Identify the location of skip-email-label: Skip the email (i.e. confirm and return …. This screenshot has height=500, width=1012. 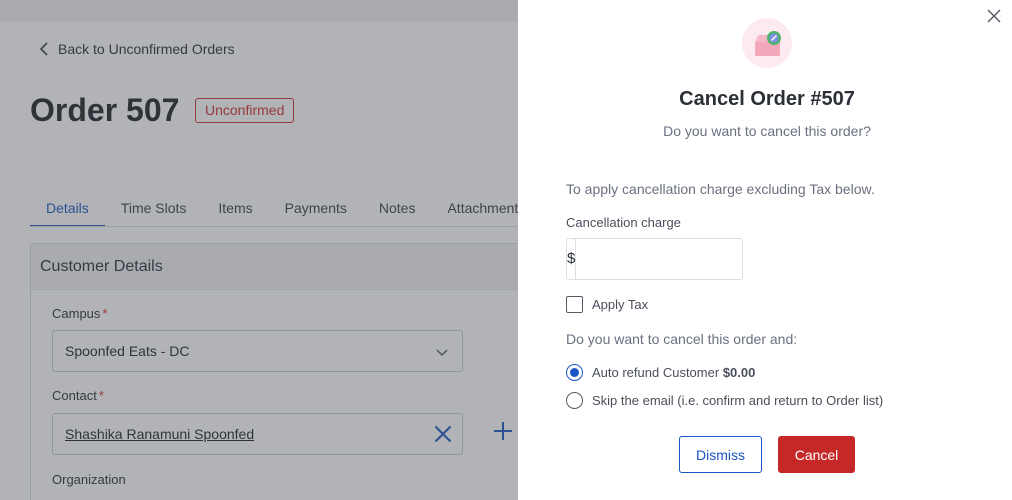
(738, 400).